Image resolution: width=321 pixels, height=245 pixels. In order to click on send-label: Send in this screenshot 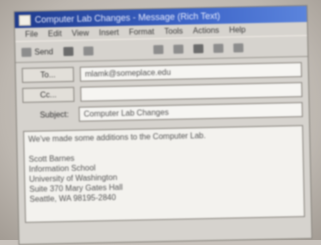, I will do `click(44, 51)`.